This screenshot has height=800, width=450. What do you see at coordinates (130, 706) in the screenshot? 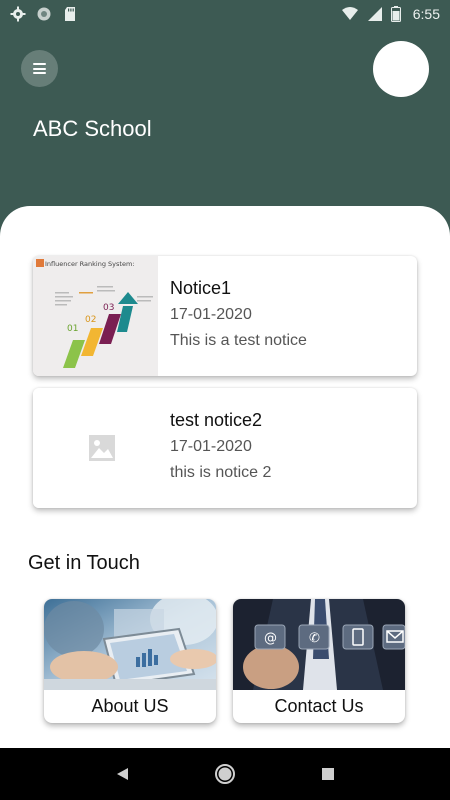
I see `about-us-label: About US` at bounding box center [130, 706].